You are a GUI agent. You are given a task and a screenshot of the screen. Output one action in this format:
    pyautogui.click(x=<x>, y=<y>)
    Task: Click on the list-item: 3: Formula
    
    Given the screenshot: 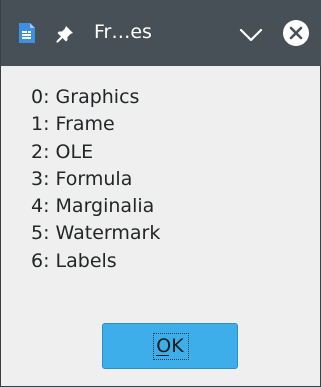 What is the action you would take?
    pyautogui.click(x=82, y=178)
    